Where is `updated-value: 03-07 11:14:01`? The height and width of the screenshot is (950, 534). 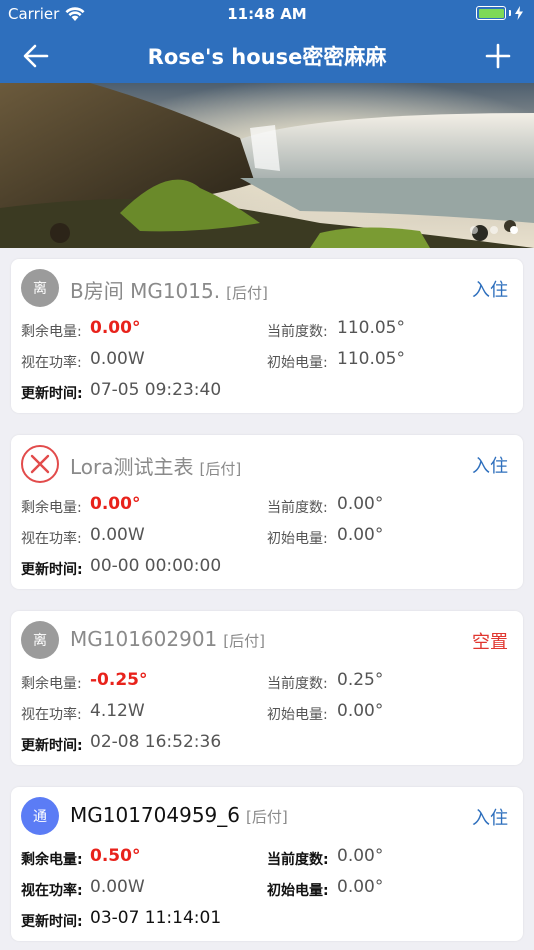
updated-value: 03-07 11:14:01 is located at coordinates (156, 918).